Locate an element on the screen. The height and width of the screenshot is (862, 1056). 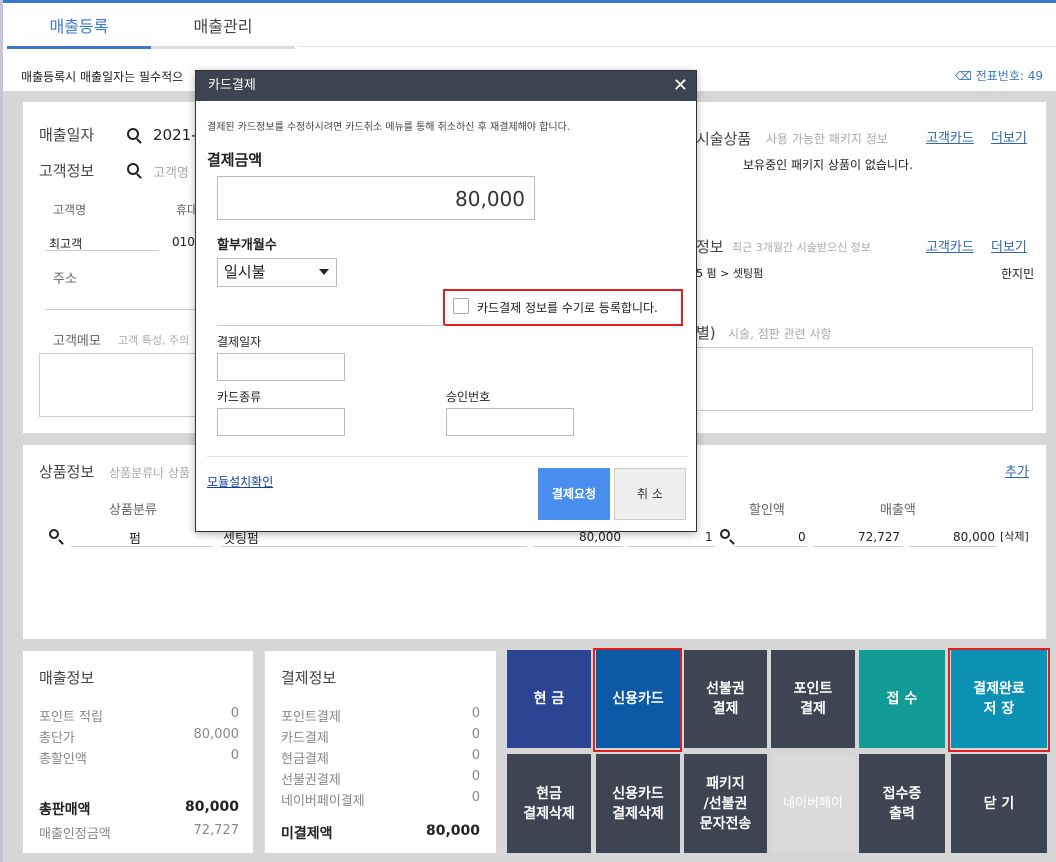
credit-delete-button: 신용카드 결제삭제 is located at coordinates (638, 803).